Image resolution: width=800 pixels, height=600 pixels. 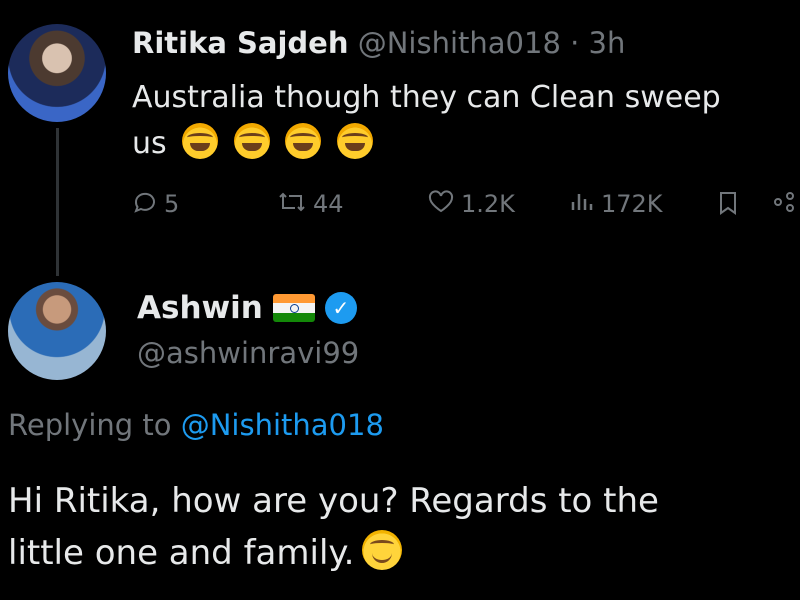 What do you see at coordinates (310, 204) in the screenshot?
I see `repost-button: 44` at bounding box center [310, 204].